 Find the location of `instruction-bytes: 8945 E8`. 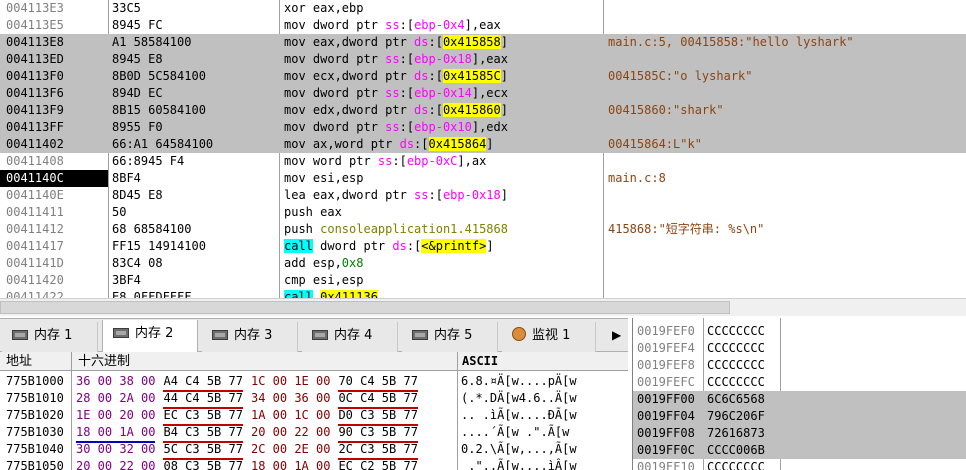

instruction-bytes: 8945 E8 is located at coordinates (137, 59).